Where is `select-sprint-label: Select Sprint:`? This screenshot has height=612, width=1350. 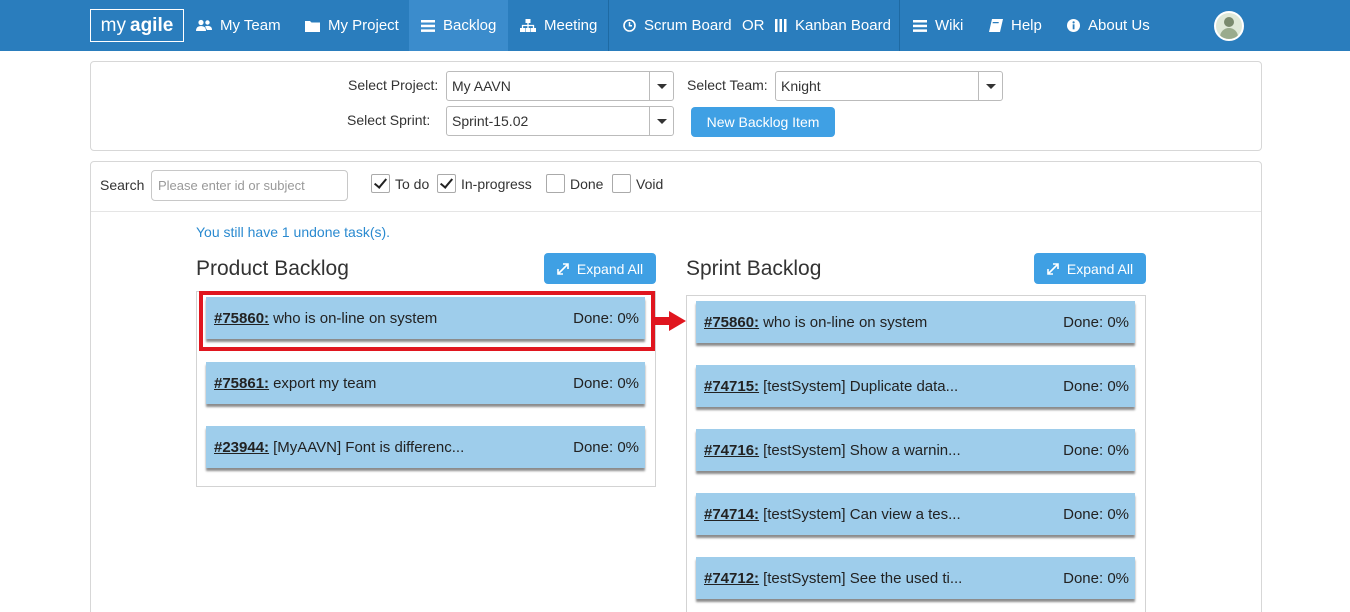 select-sprint-label: Select Sprint: is located at coordinates (389, 120).